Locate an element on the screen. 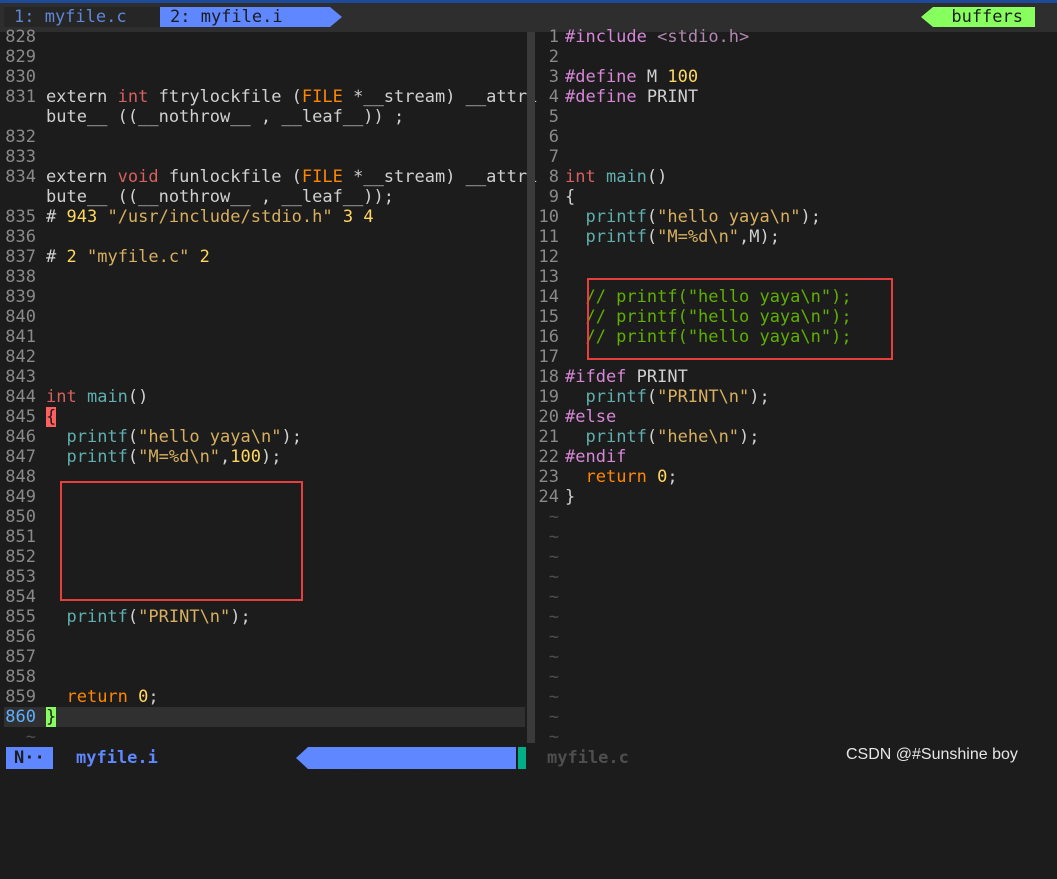 The width and height of the screenshot is (1057, 879). line-code: #include <stdio.h> is located at coordinates (657, 37).